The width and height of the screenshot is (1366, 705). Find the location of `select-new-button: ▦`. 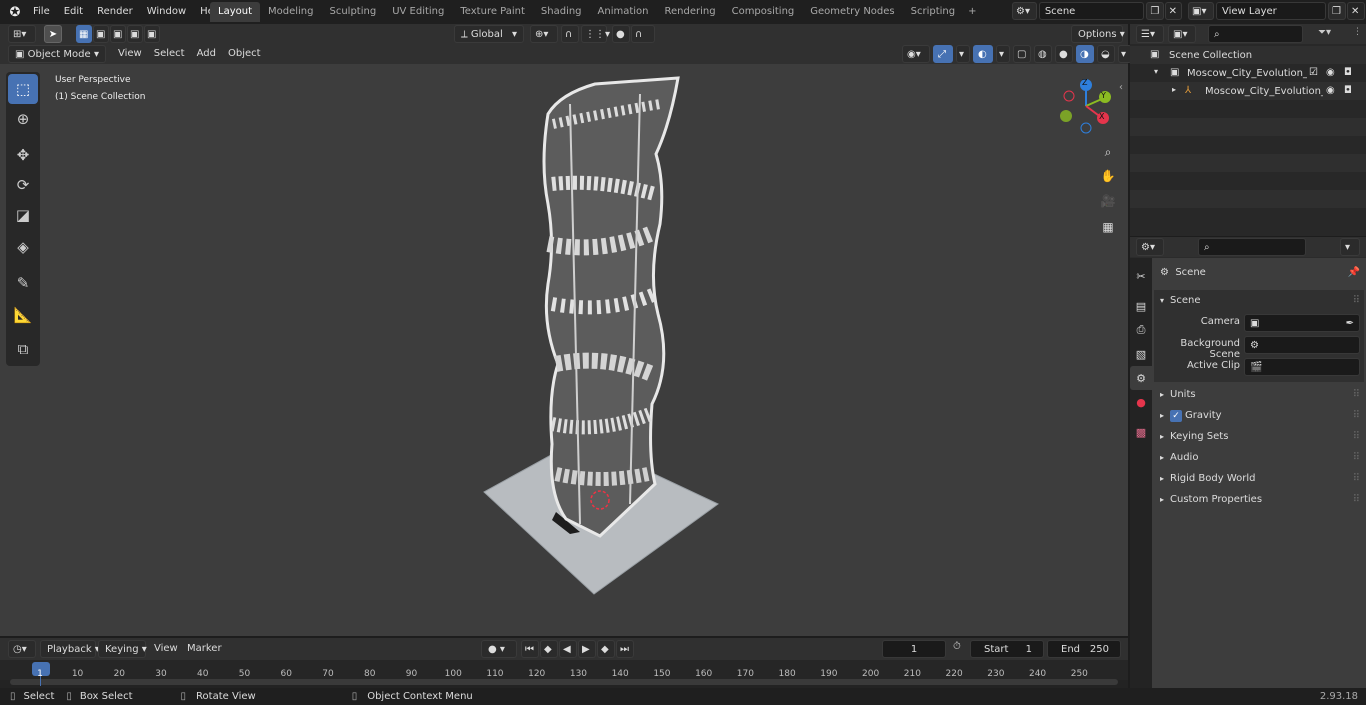

select-new-button: ▦ is located at coordinates (84, 34).